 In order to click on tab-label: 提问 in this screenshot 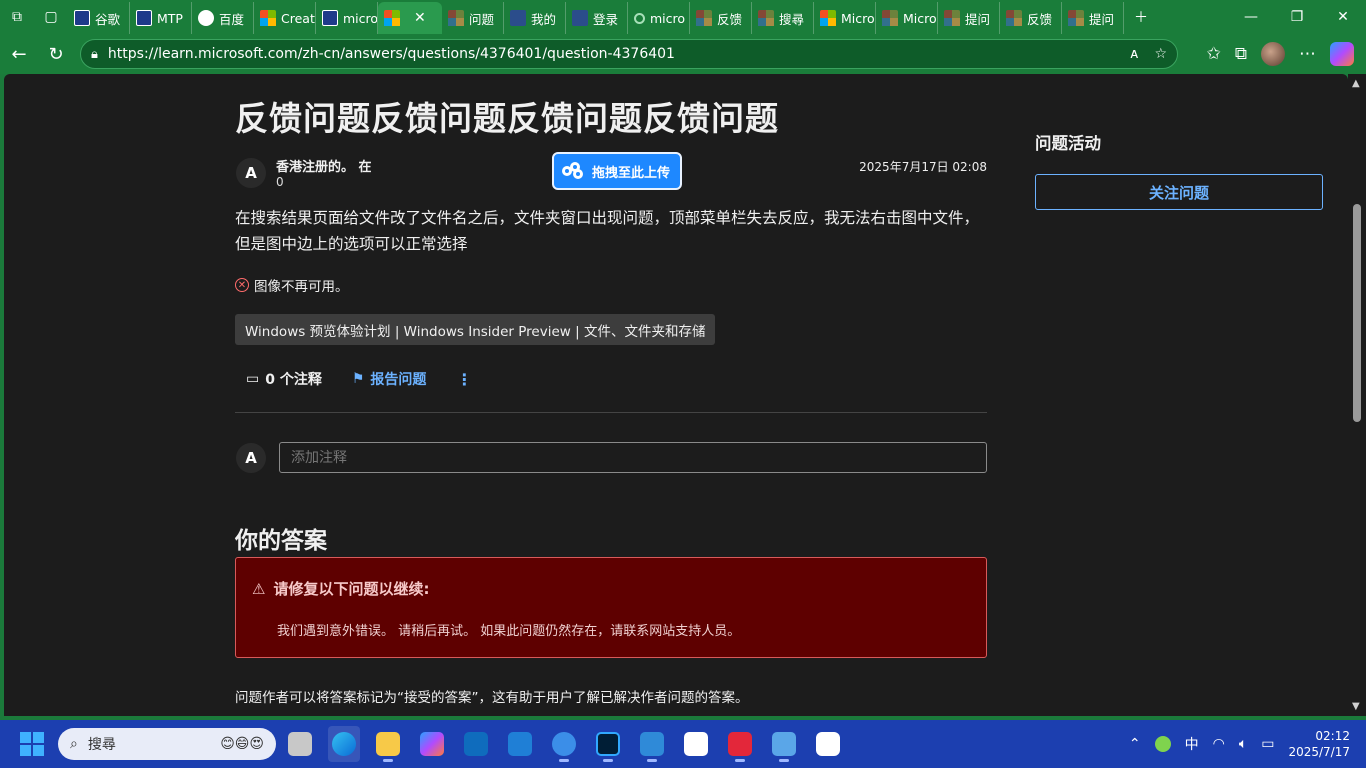, I will do `click(978, 19)`.